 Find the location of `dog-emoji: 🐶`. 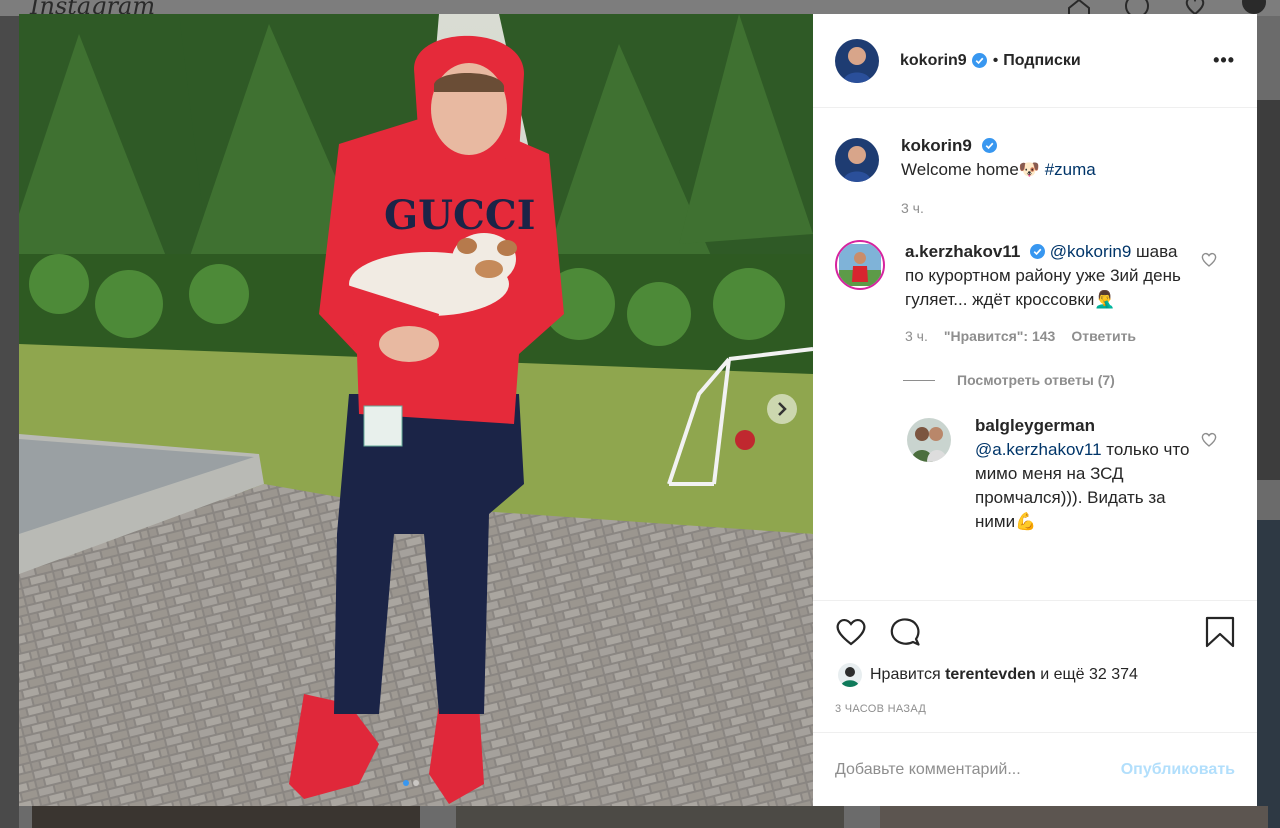

dog-emoji: 🐶 is located at coordinates (1029, 169).